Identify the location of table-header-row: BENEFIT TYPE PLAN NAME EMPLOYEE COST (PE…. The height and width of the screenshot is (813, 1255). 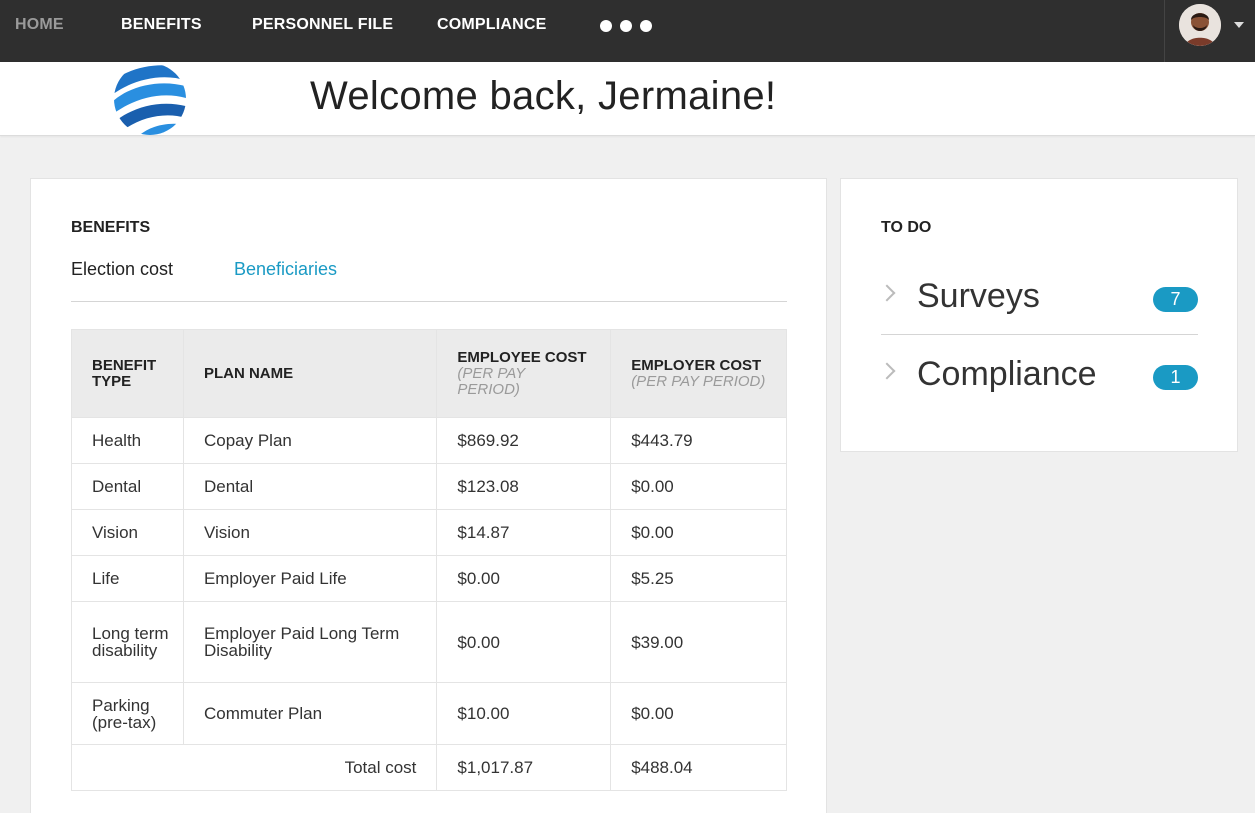
(429, 373).